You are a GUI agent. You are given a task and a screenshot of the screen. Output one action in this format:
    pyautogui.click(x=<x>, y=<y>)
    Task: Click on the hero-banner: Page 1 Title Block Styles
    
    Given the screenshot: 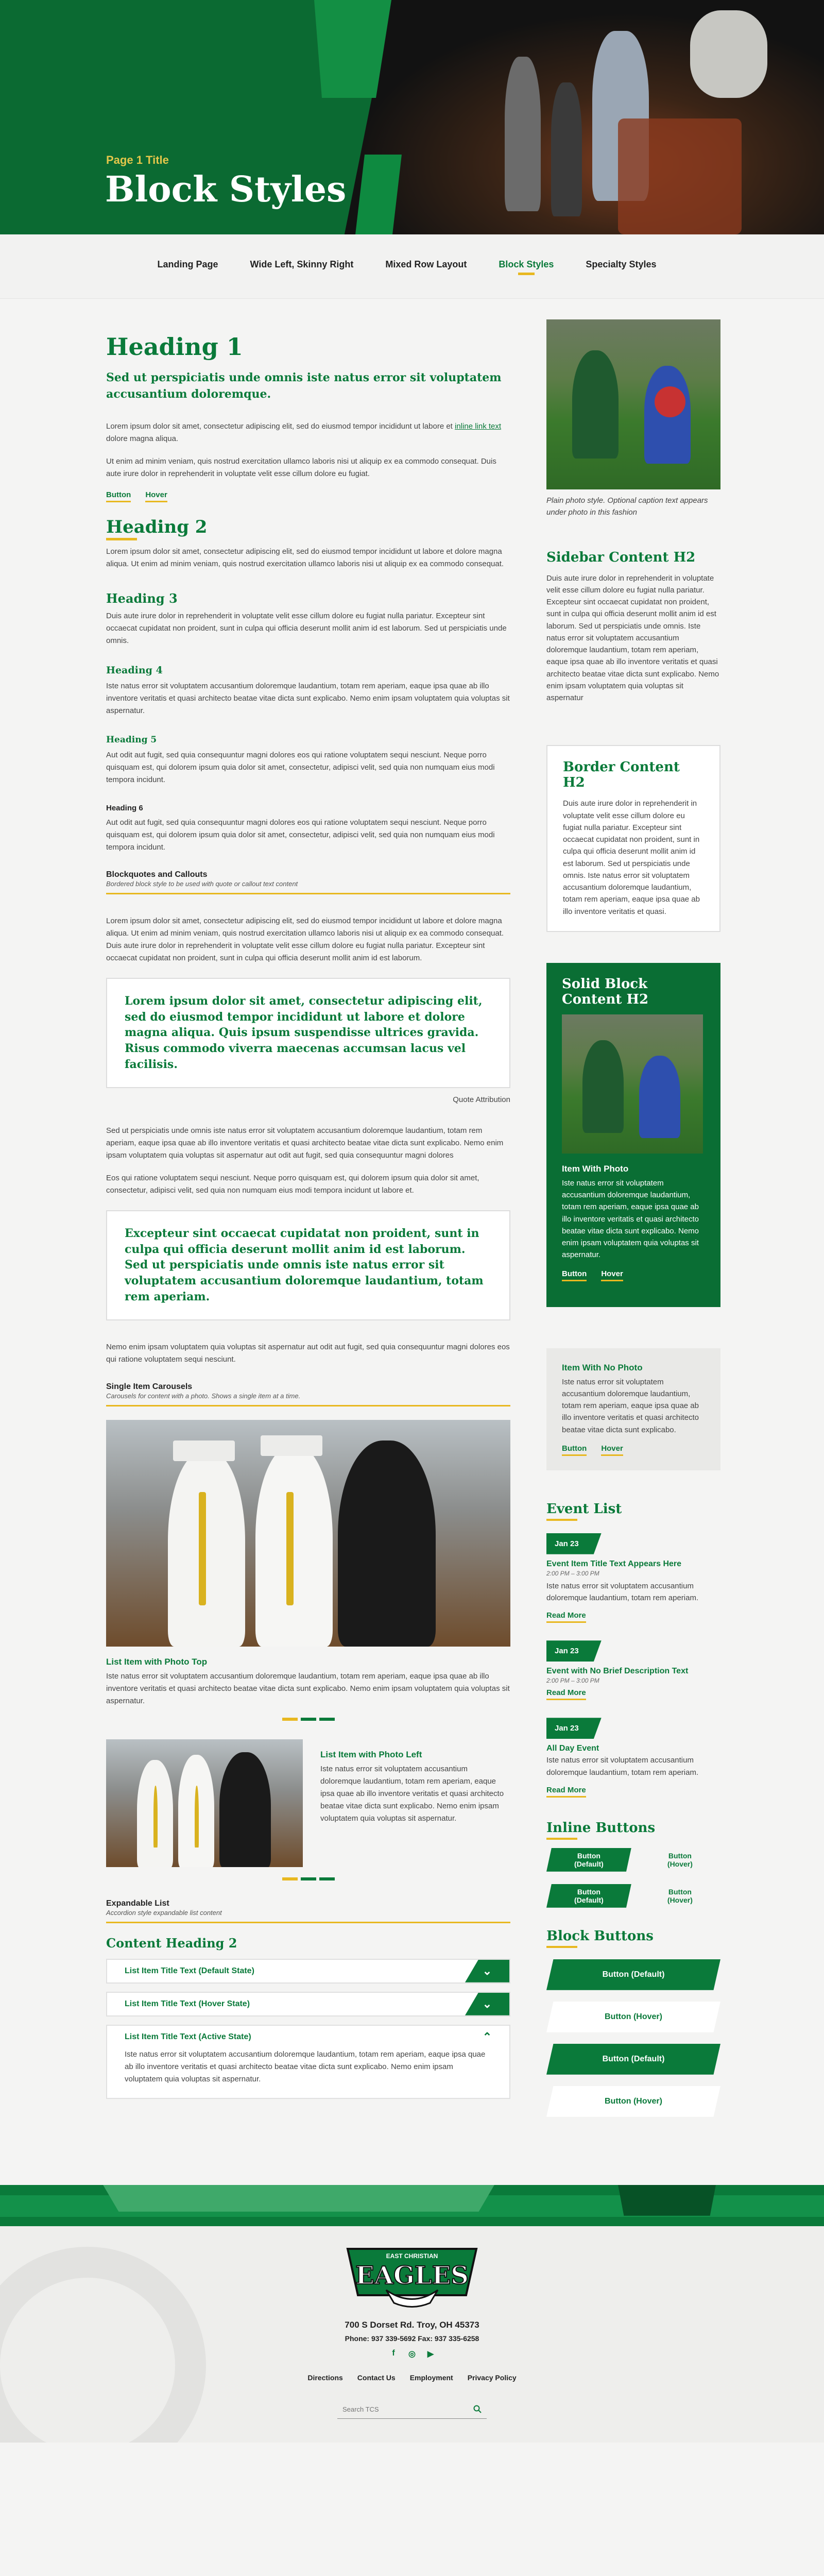 What is the action you would take?
    pyautogui.click(x=412, y=117)
    